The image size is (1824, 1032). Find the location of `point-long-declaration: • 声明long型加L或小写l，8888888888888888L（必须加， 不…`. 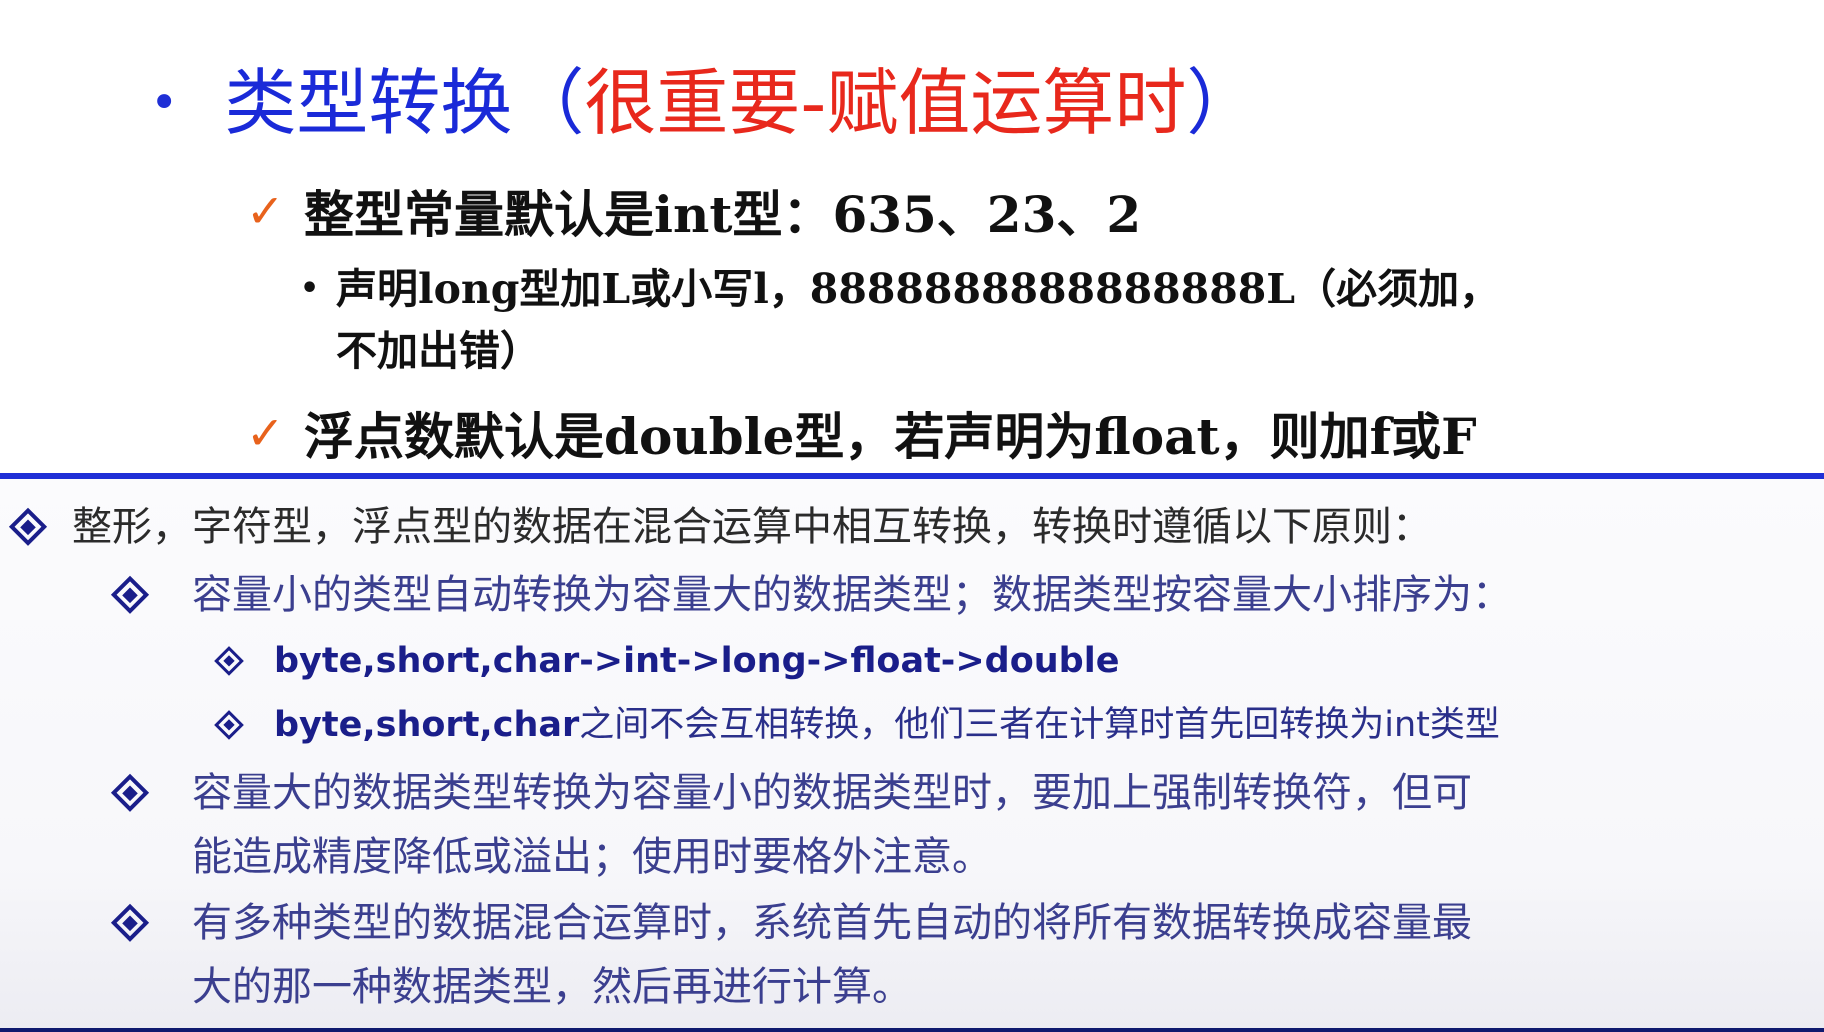

point-long-declaration: • 声明long型加L或小写l，8888888888888888L（必须加， 不… is located at coordinates (983, 320).